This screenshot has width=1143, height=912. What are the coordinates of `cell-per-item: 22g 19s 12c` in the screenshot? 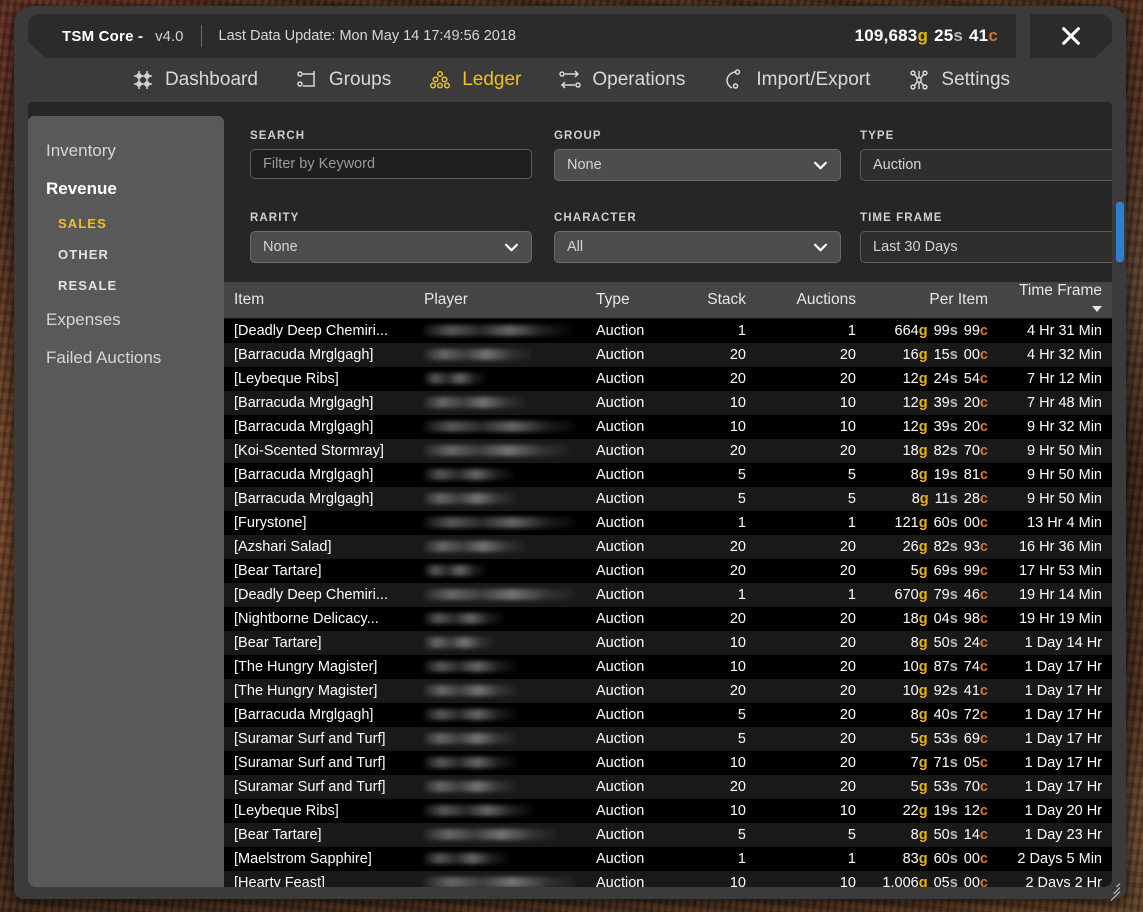 It's located at (932, 810).